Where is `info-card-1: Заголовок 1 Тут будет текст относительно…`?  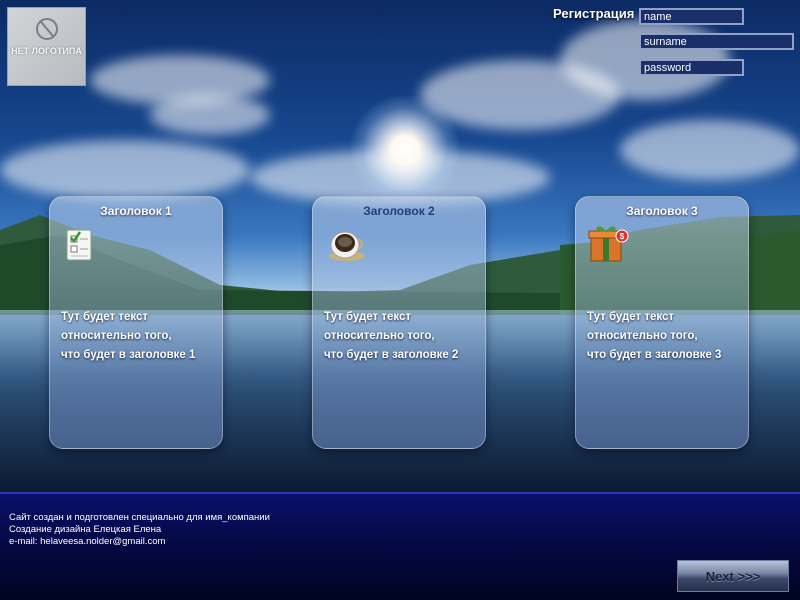 info-card-1: Заголовок 1 Тут будет текст относительно… is located at coordinates (136, 322).